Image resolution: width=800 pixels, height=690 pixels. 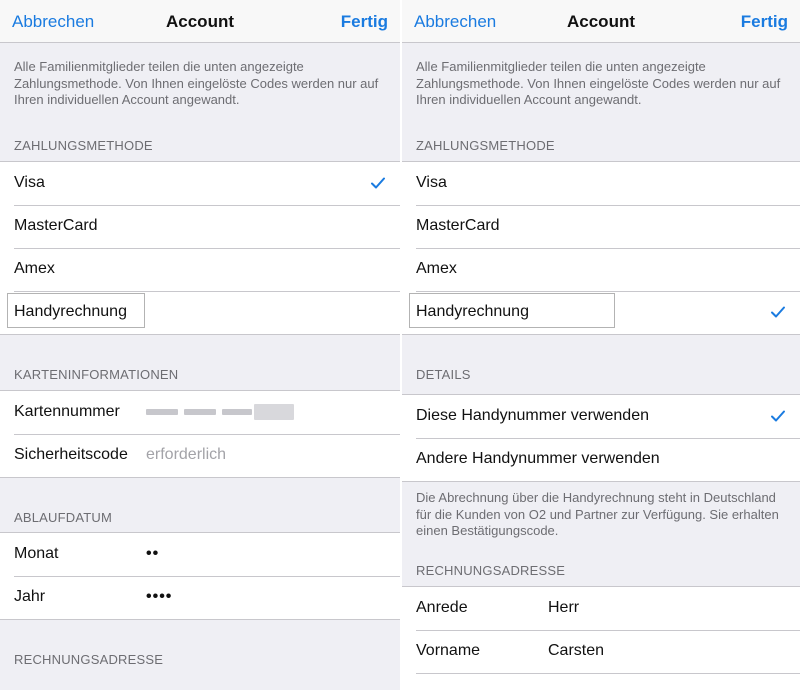 I want to click on first-name-row: Vorname Carsten, so click(x=601, y=651).